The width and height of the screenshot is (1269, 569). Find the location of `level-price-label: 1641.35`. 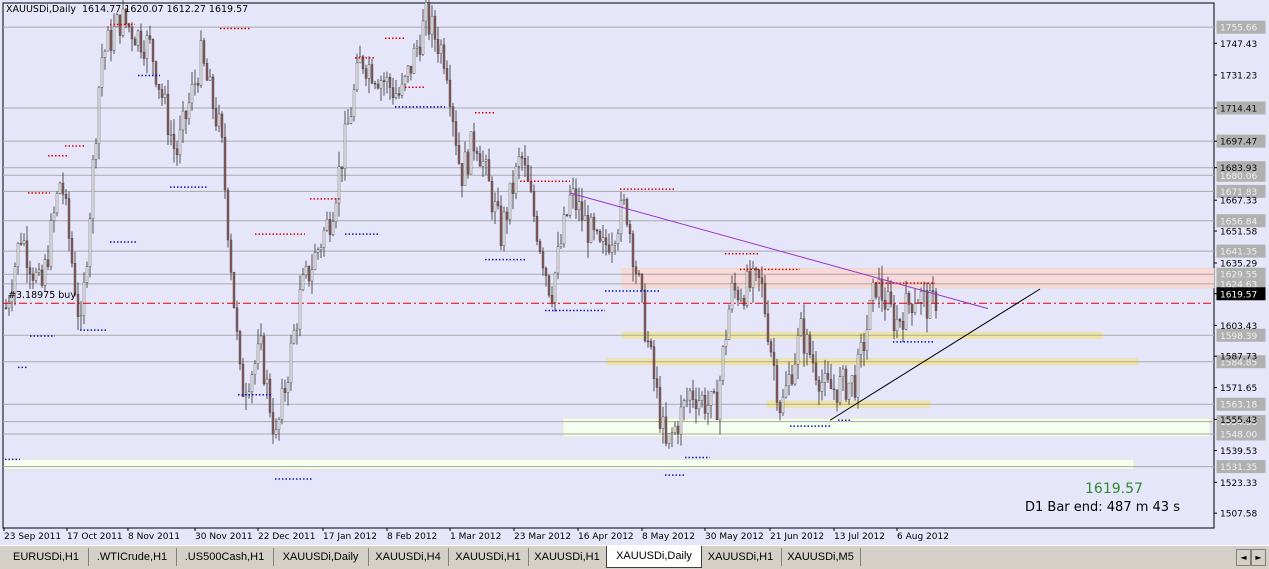

level-price-label: 1641.35 is located at coordinates (1238, 253).